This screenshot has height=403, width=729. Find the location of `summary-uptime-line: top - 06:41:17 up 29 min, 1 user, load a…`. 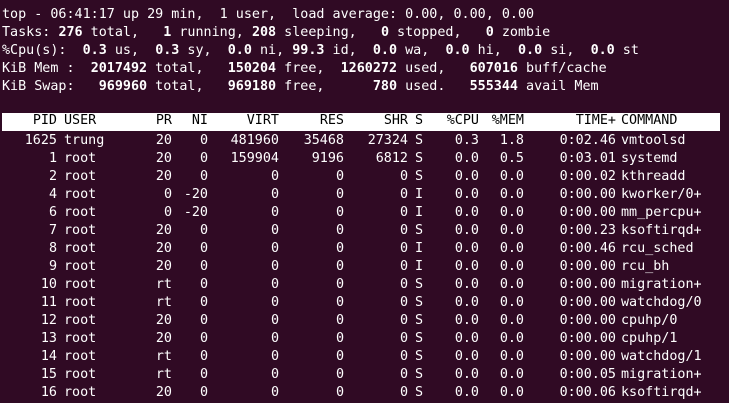

summary-uptime-line: top - 06:41:17 up 29 min, 1 user, load a… is located at coordinates (268, 15).